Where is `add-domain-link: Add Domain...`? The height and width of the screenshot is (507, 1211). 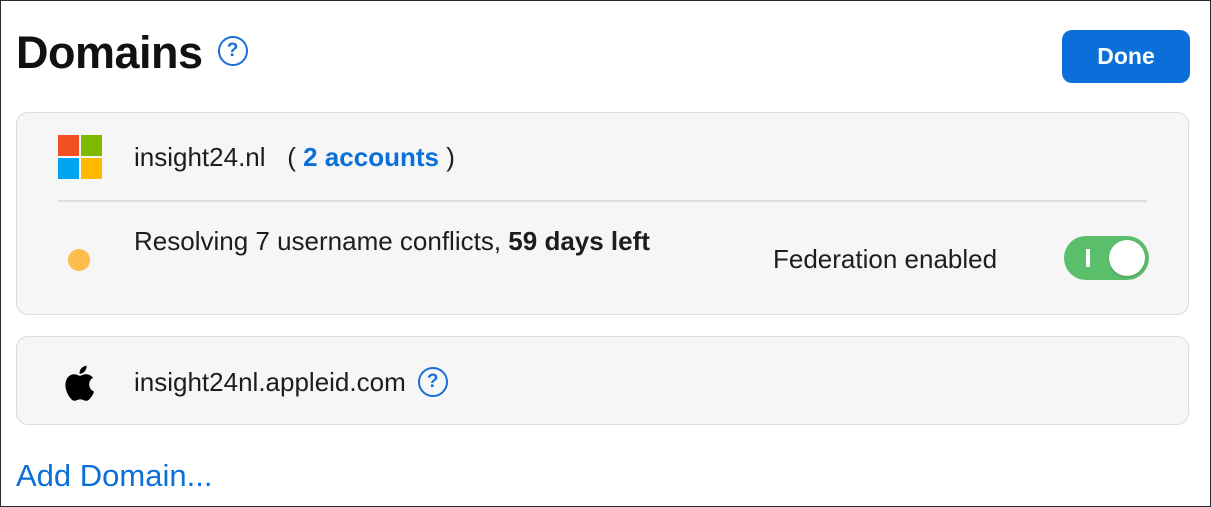 add-domain-link: Add Domain... is located at coordinates (114, 476).